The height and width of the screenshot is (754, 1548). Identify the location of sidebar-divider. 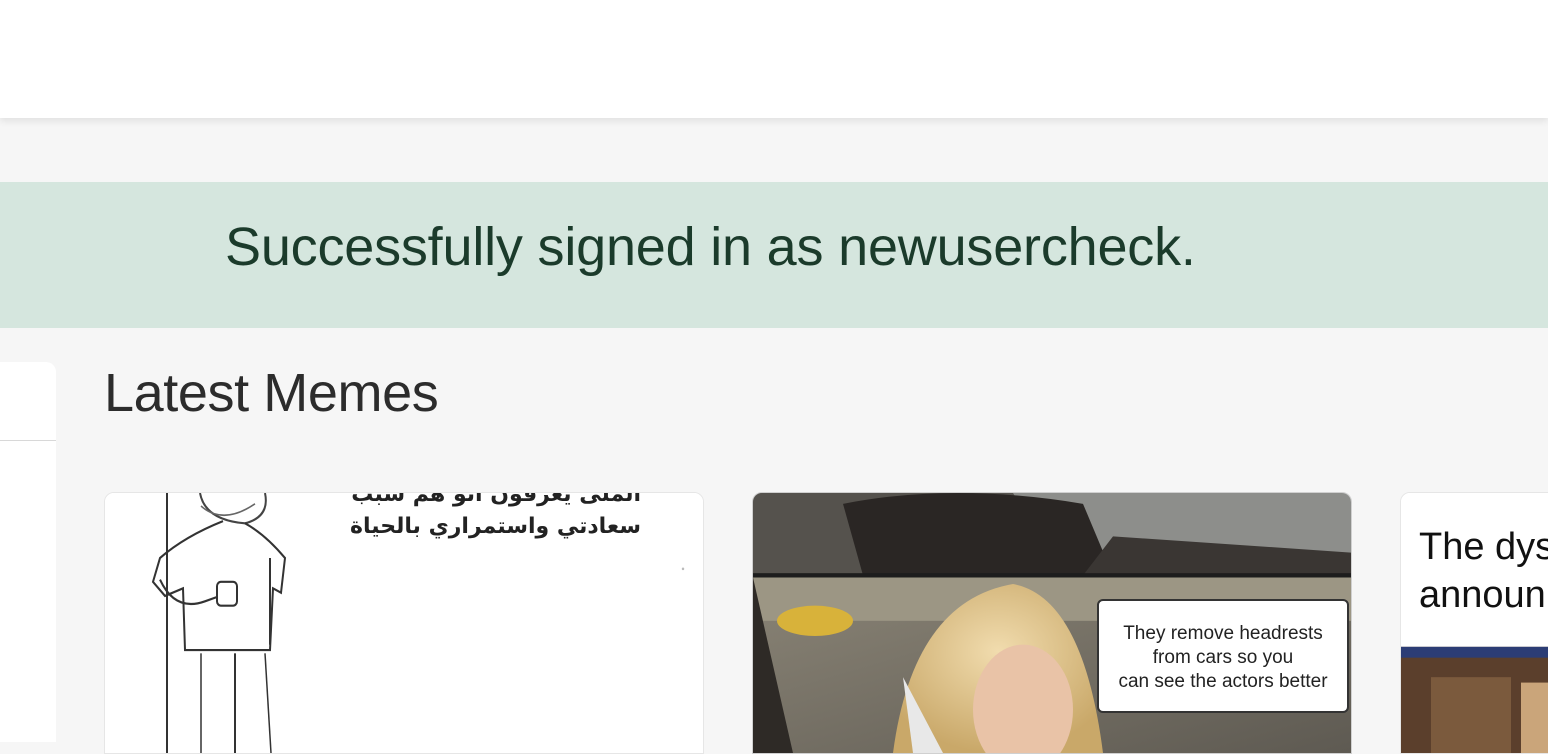
(28, 440).